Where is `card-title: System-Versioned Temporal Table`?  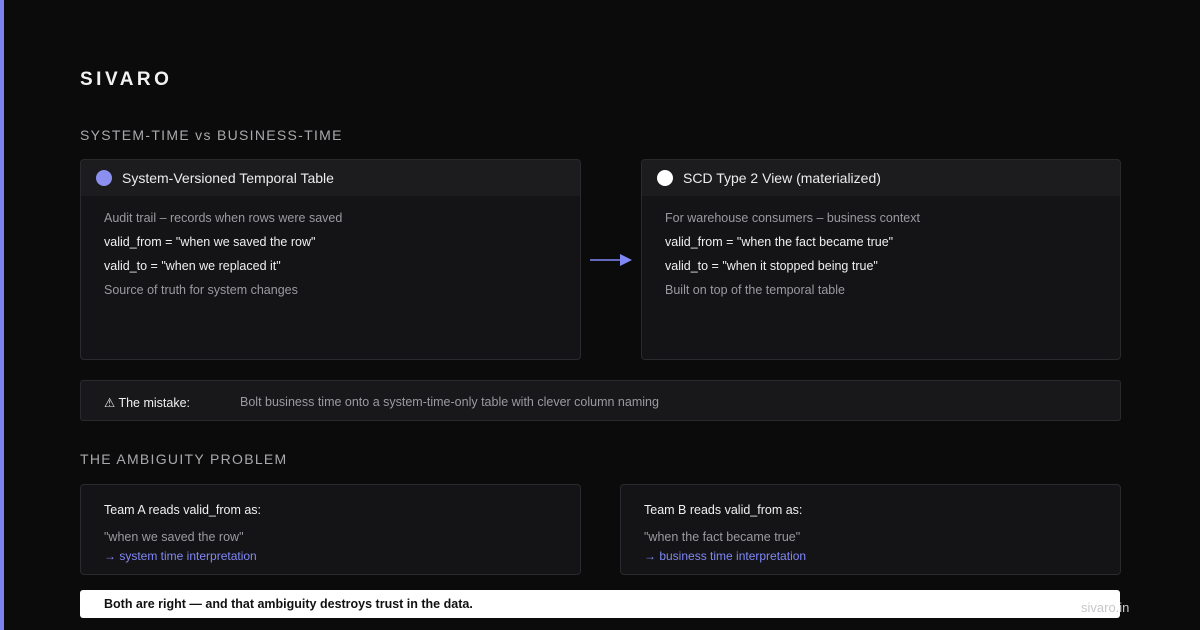 card-title: System-Versioned Temporal Table is located at coordinates (228, 178).